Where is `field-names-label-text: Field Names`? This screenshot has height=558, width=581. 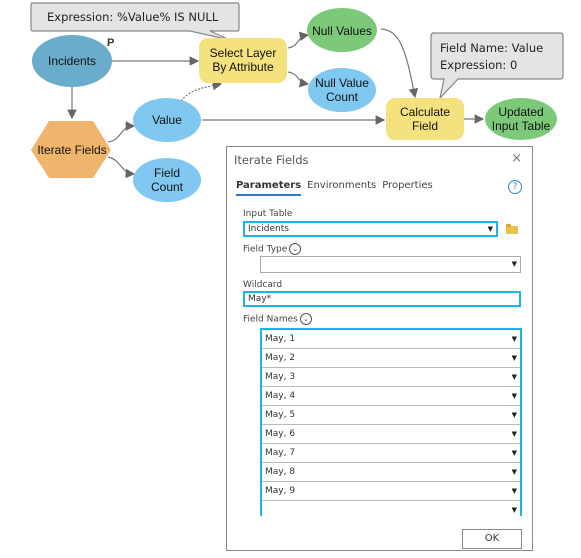
field-names-label-text: Field Names is located at coordinates (270, 319).